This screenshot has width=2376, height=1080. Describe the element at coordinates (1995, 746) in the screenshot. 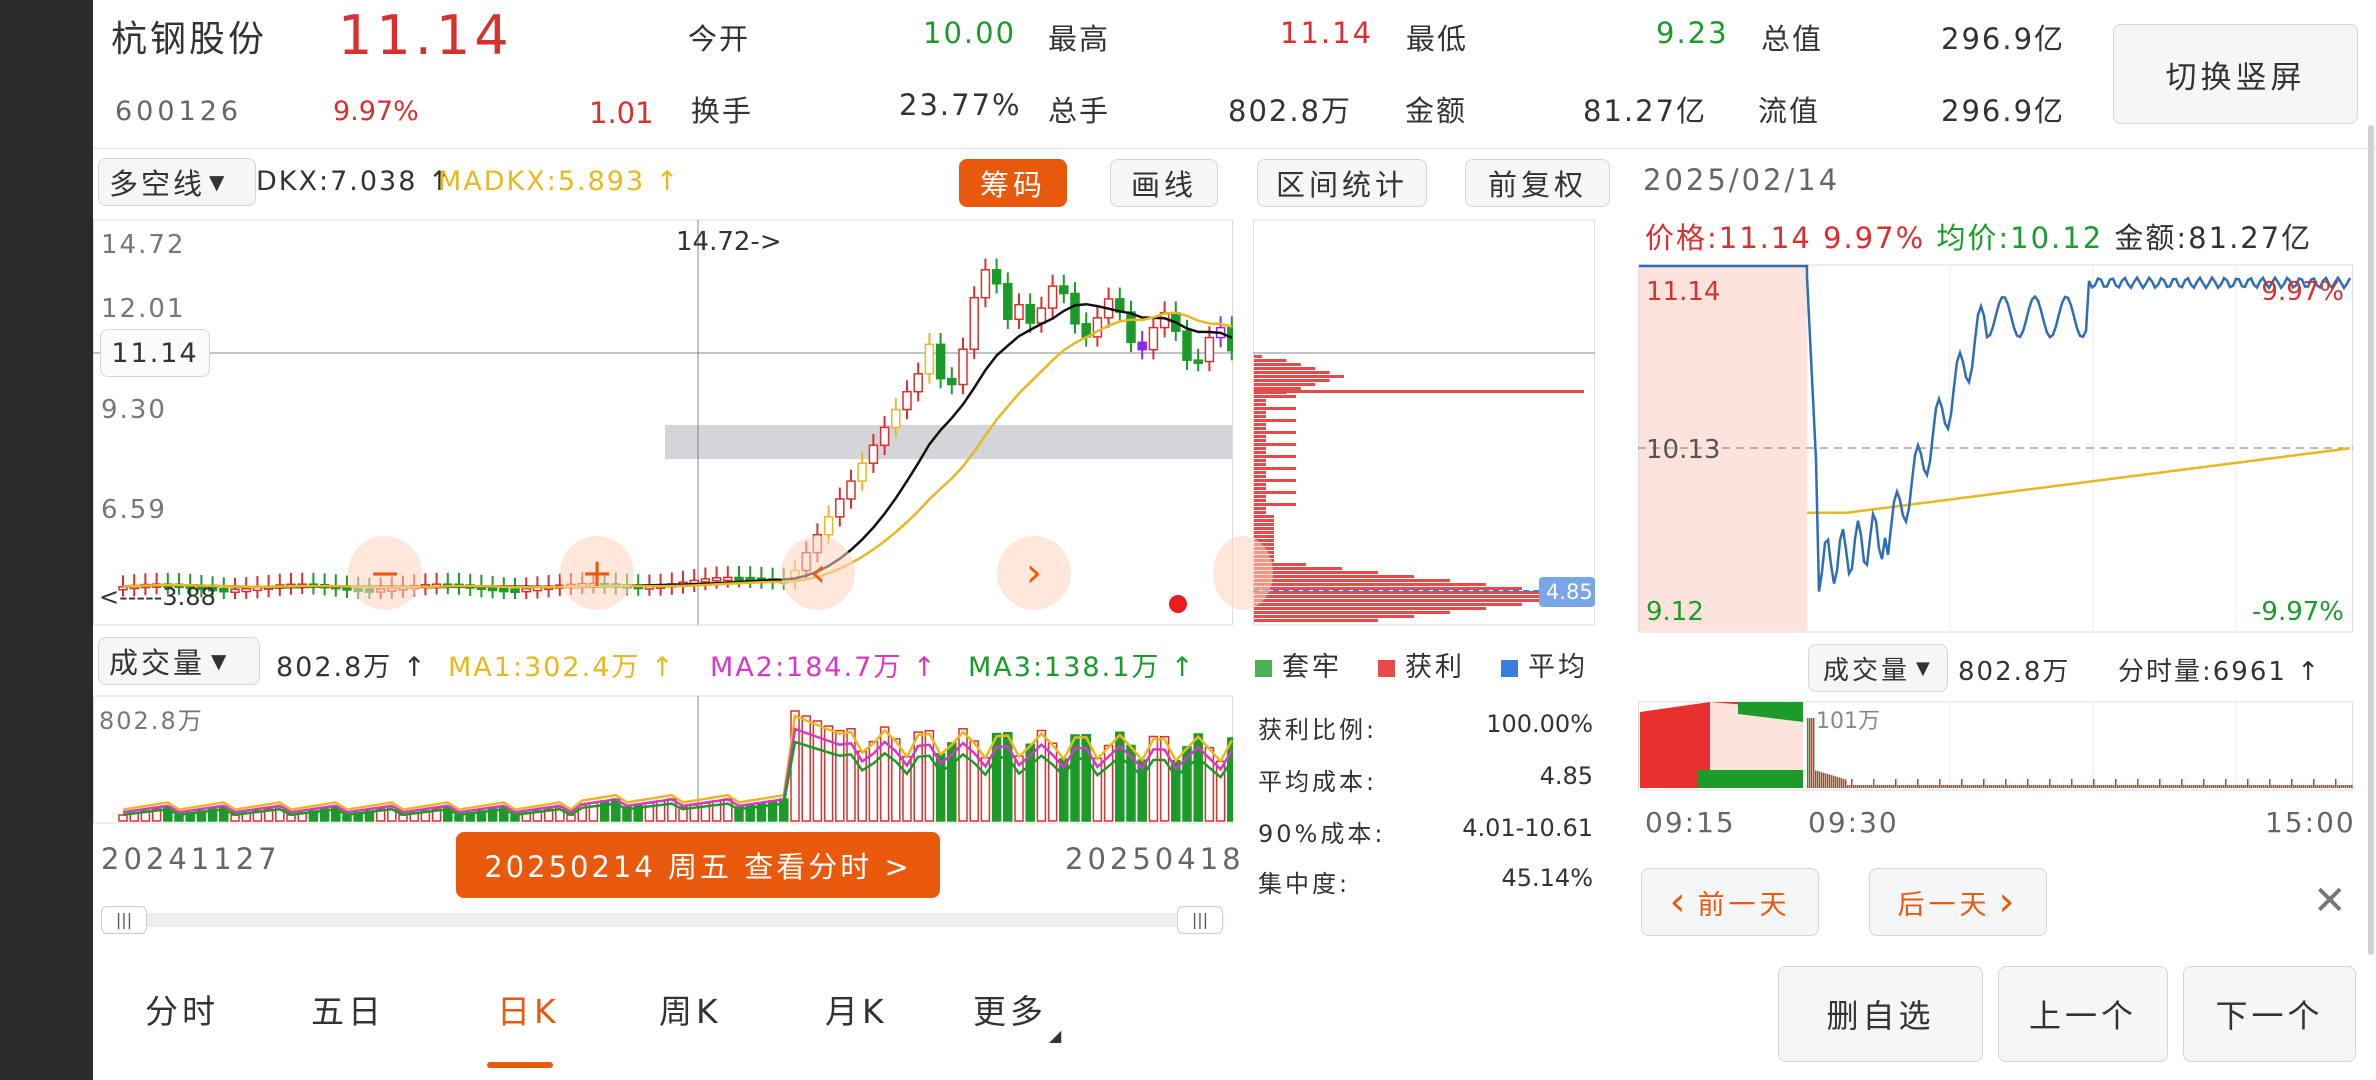

I see `intraday-volume-chart: 101万` at that location.